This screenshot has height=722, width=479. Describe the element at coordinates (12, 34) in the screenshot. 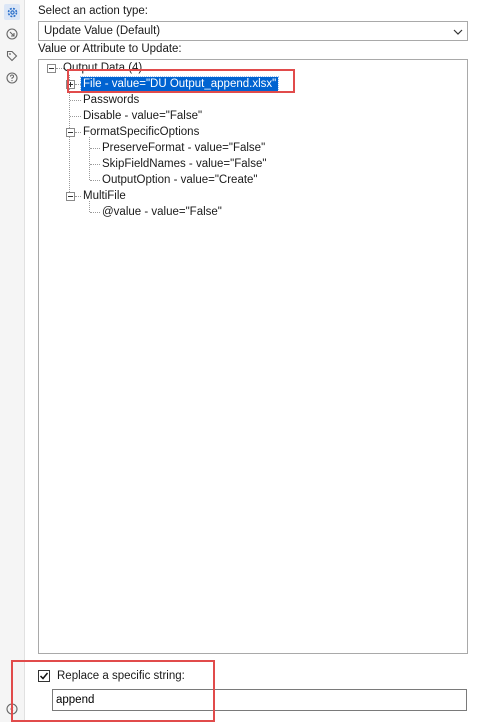

I see `arrow-circle-icon` at that location.